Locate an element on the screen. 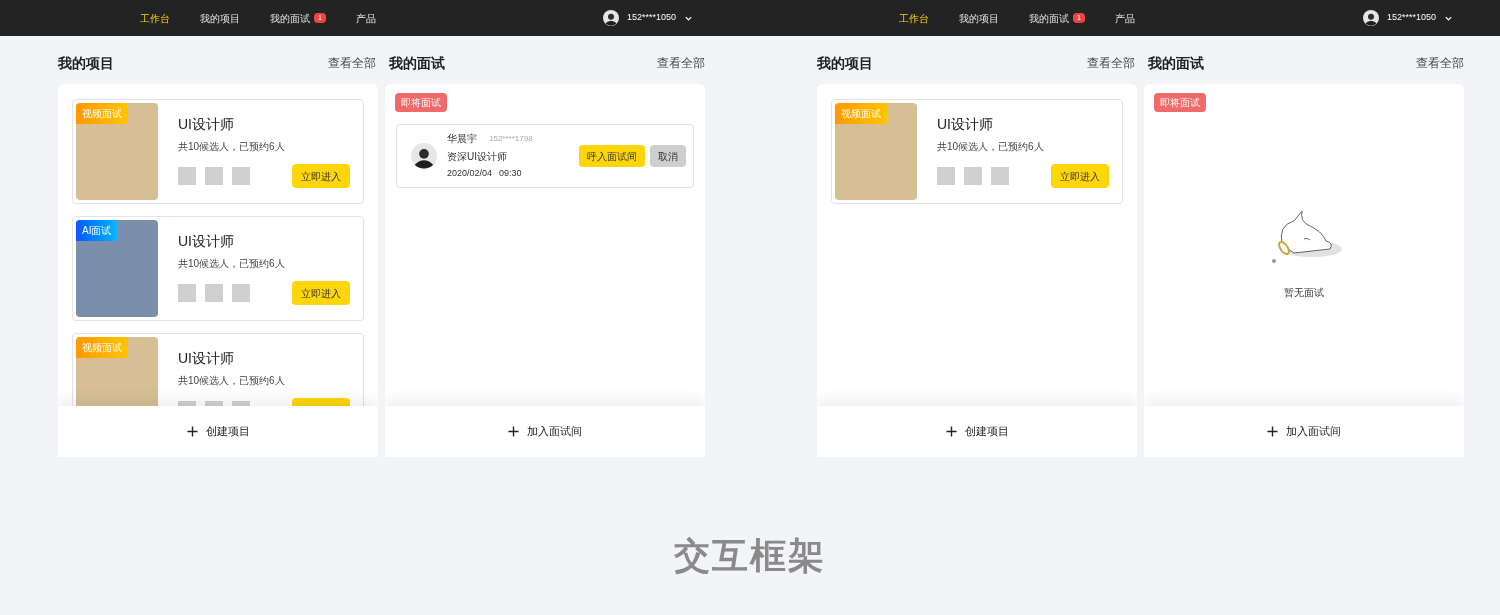 The width and height of the screenshot is (1500, 615). cancel-button: 取消 is located at coordinates (668, 156).